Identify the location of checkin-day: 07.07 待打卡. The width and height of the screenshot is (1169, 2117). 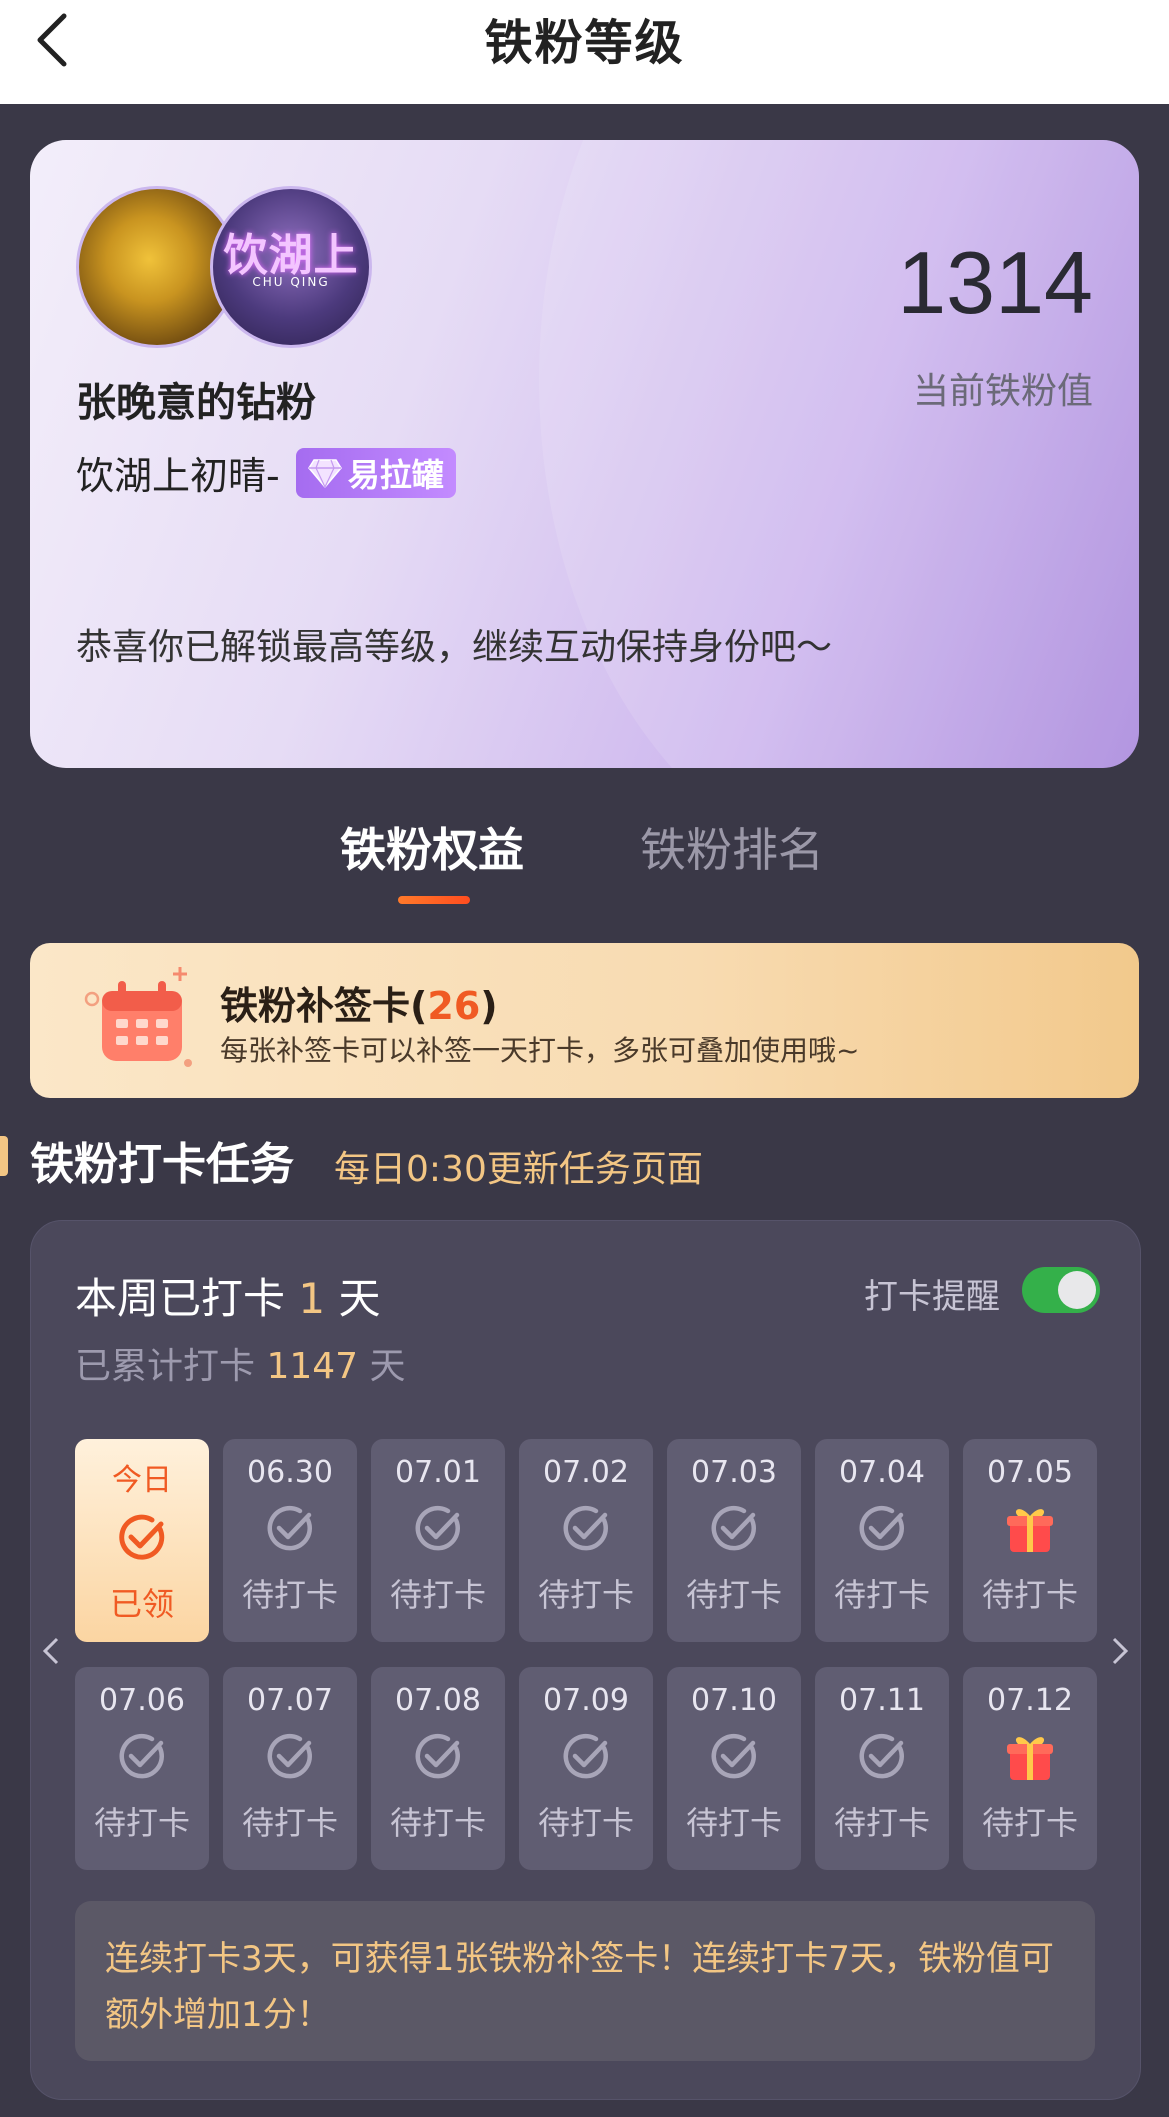
(290, 1768).